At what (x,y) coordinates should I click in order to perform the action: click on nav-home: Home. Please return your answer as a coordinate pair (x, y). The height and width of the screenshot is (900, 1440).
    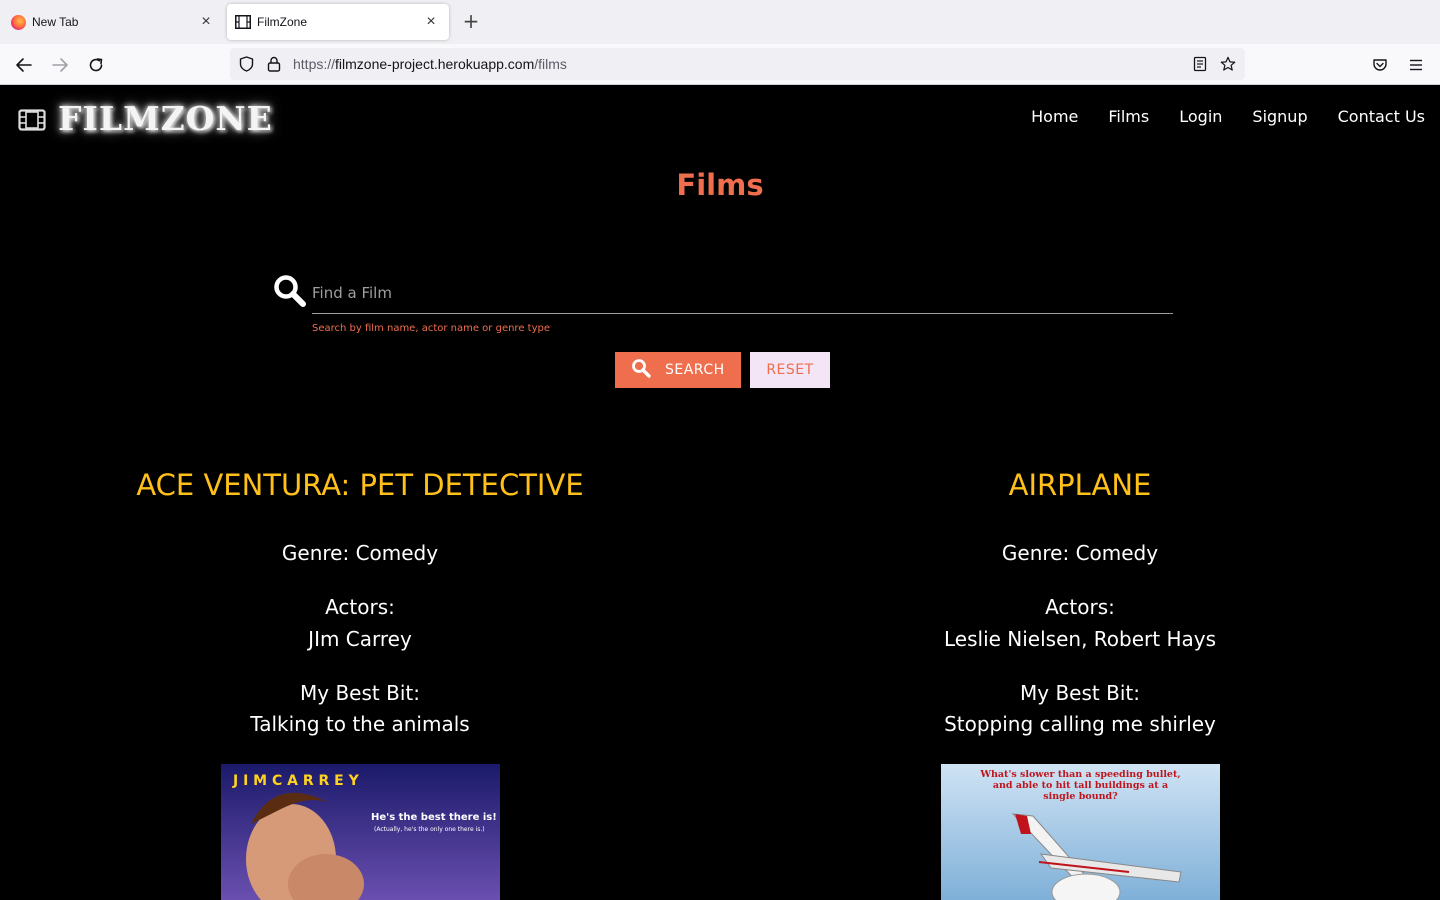
    Looking at the image, I should click on (1039, 116).